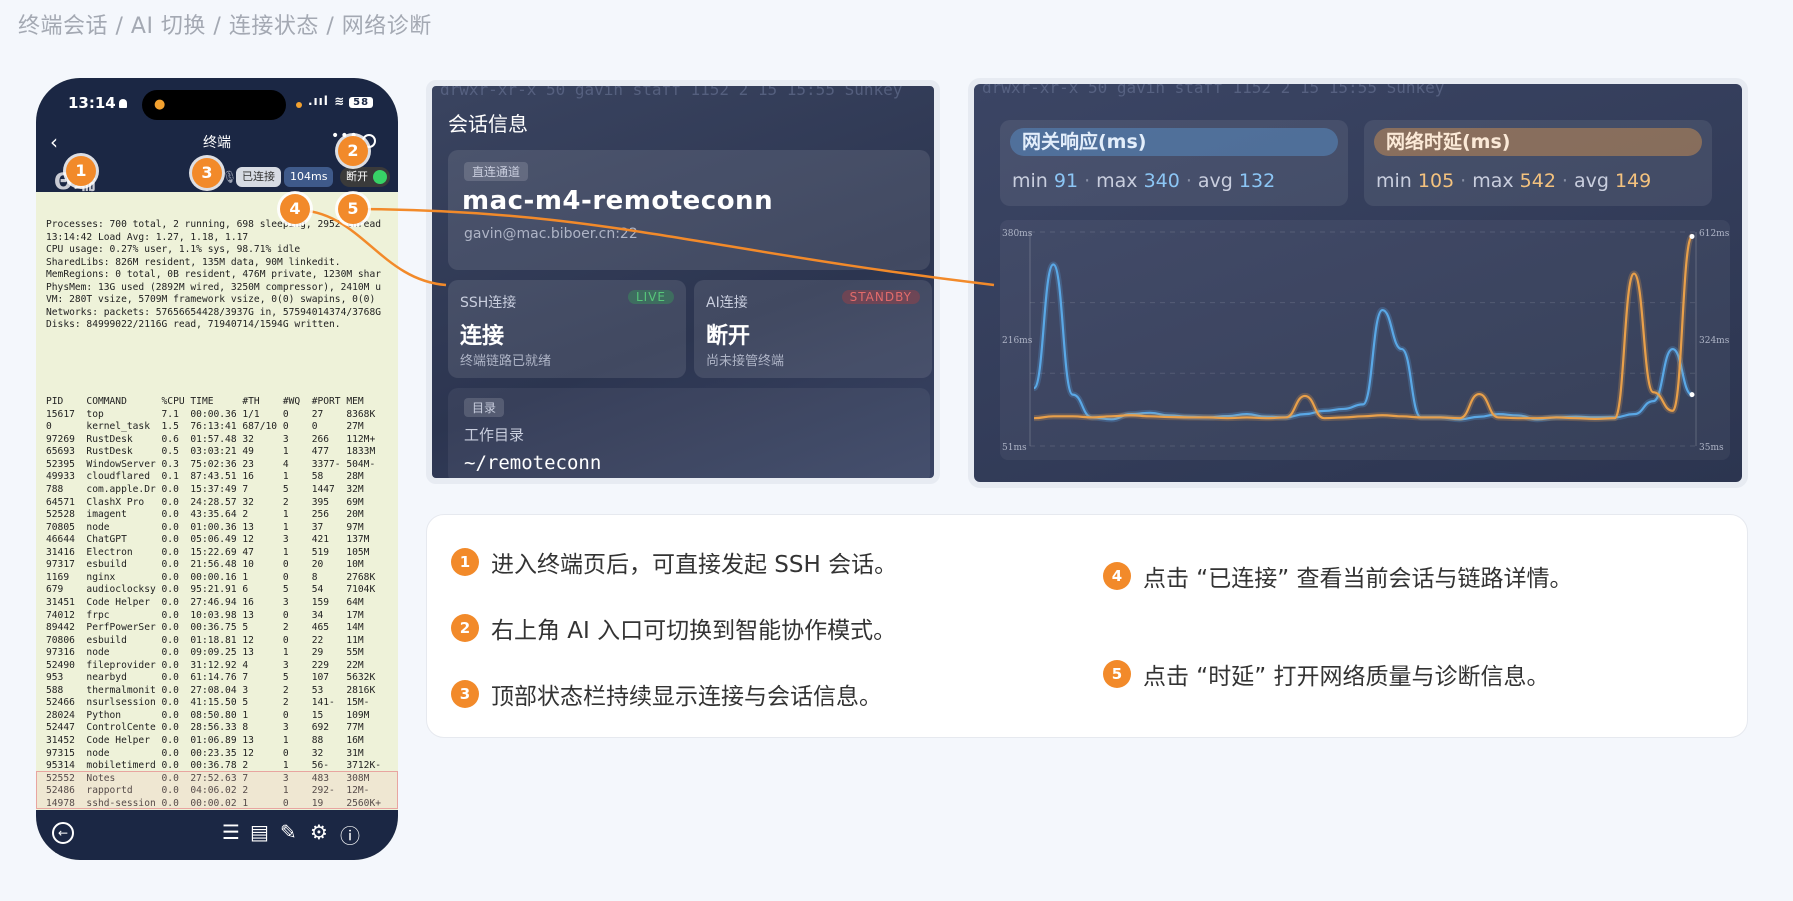 This screenshot has width=1793, height=901. I want to click on legend-item-2: 2 右上角 AI 入口可切换到智能协作模式。, so click(673, 628).